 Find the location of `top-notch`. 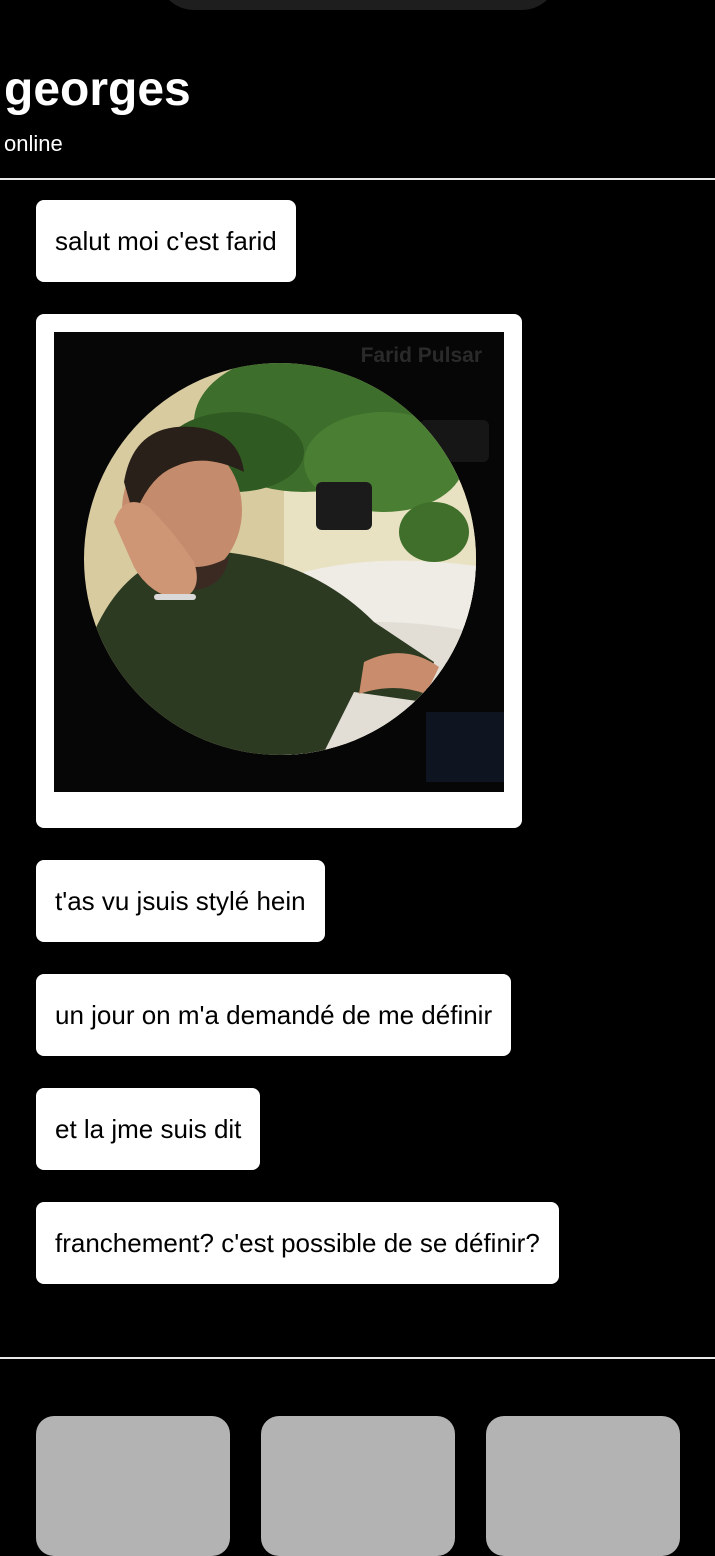

top-notch is located at coordinates (358, 5).